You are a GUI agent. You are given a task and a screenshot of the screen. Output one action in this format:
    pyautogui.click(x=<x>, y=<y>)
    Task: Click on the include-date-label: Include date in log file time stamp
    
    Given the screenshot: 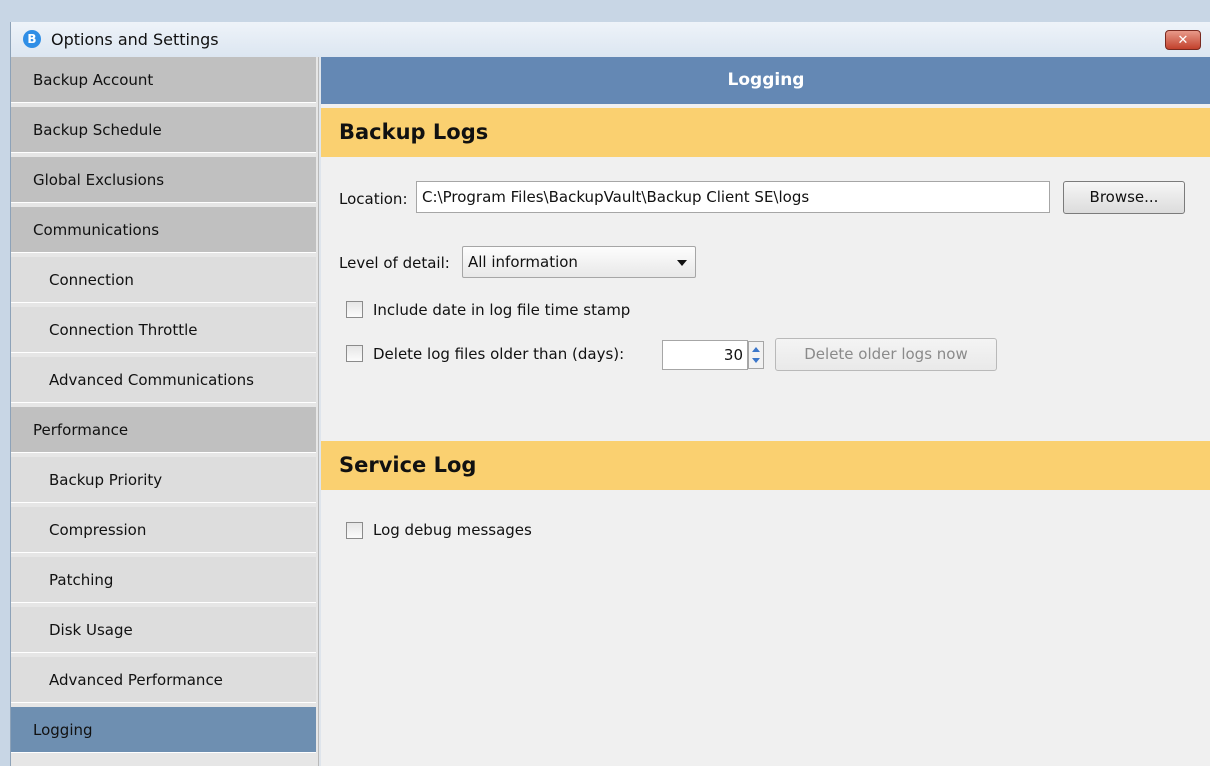 What is the action you would take?
    pyautogui.click(x=502, y=310)
    